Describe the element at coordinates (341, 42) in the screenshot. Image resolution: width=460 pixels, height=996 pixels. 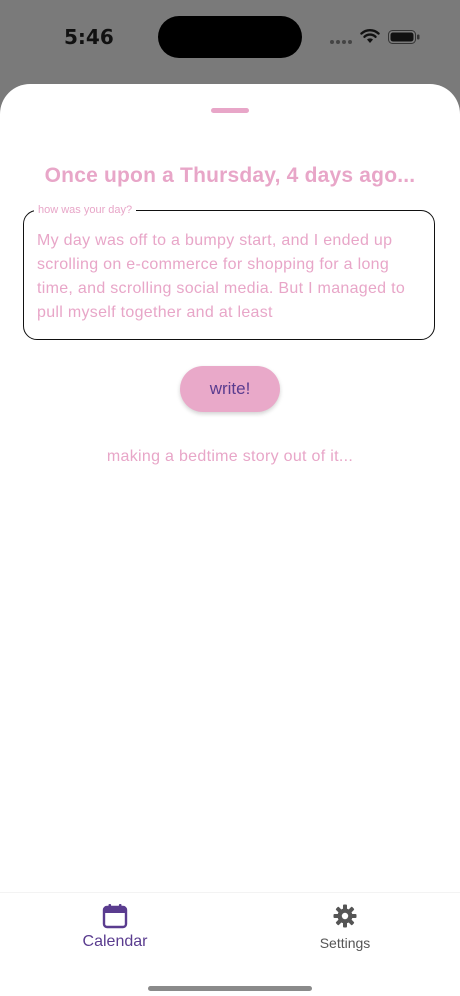
I see `cellular-signal-icon` at that location.